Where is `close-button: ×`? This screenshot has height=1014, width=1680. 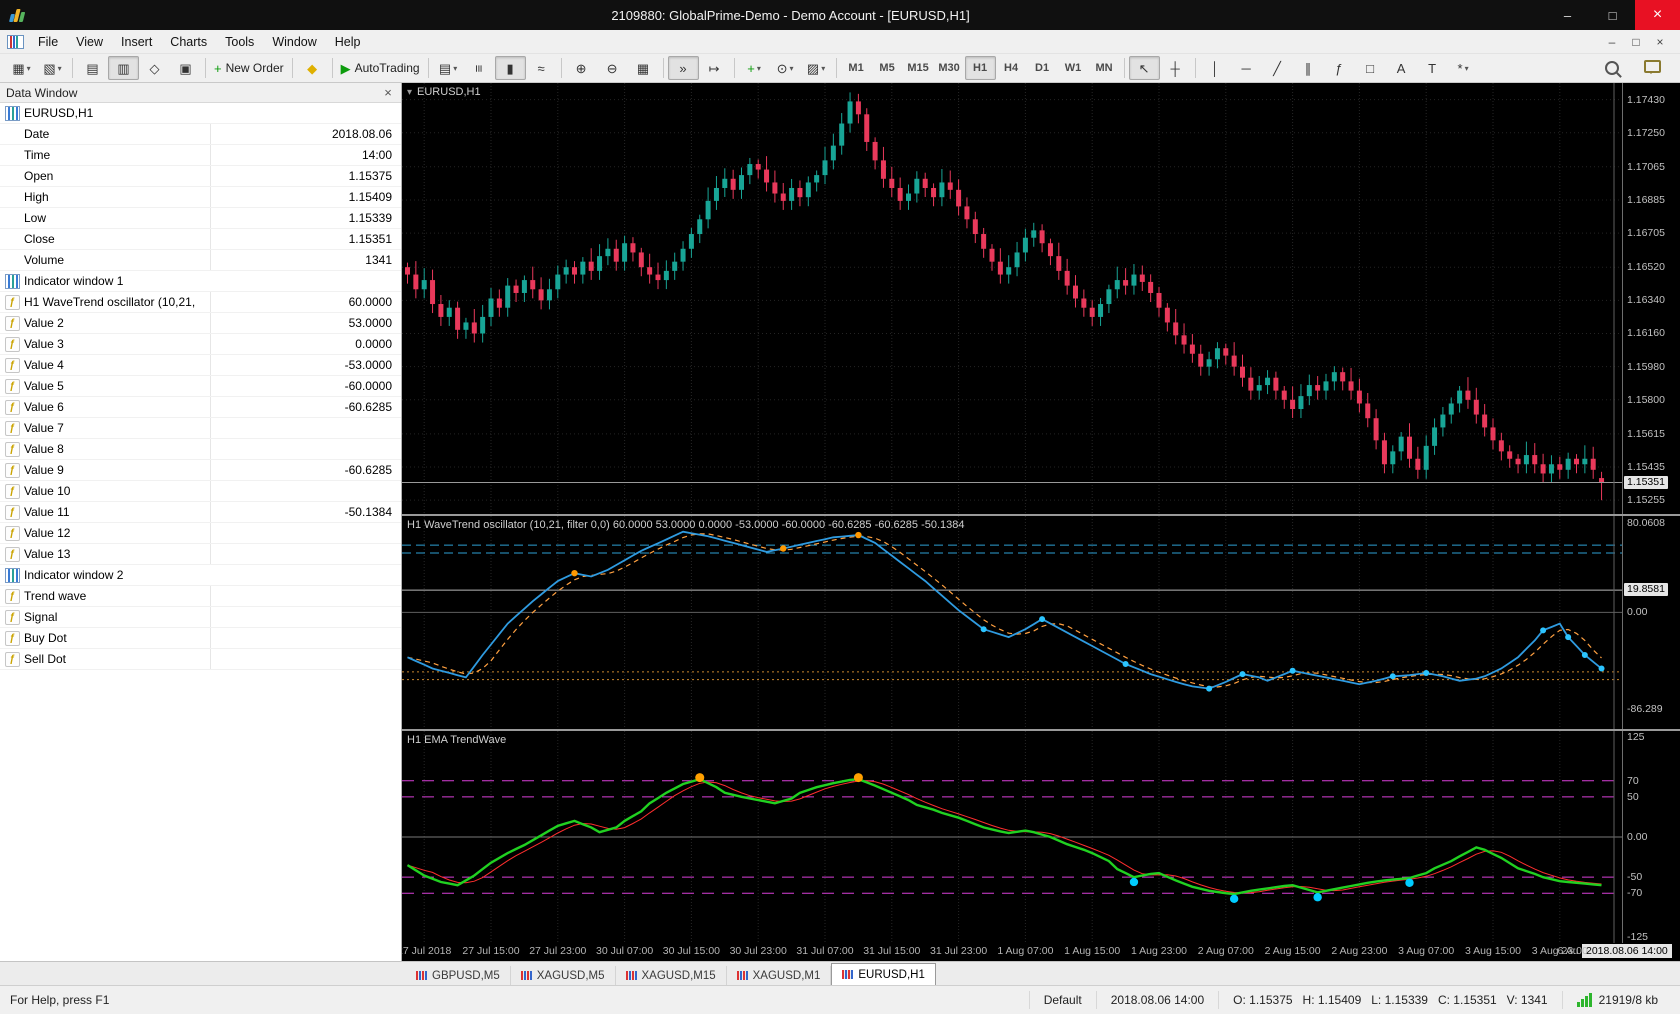 close-button: × is located at coordinates (1657, 15).